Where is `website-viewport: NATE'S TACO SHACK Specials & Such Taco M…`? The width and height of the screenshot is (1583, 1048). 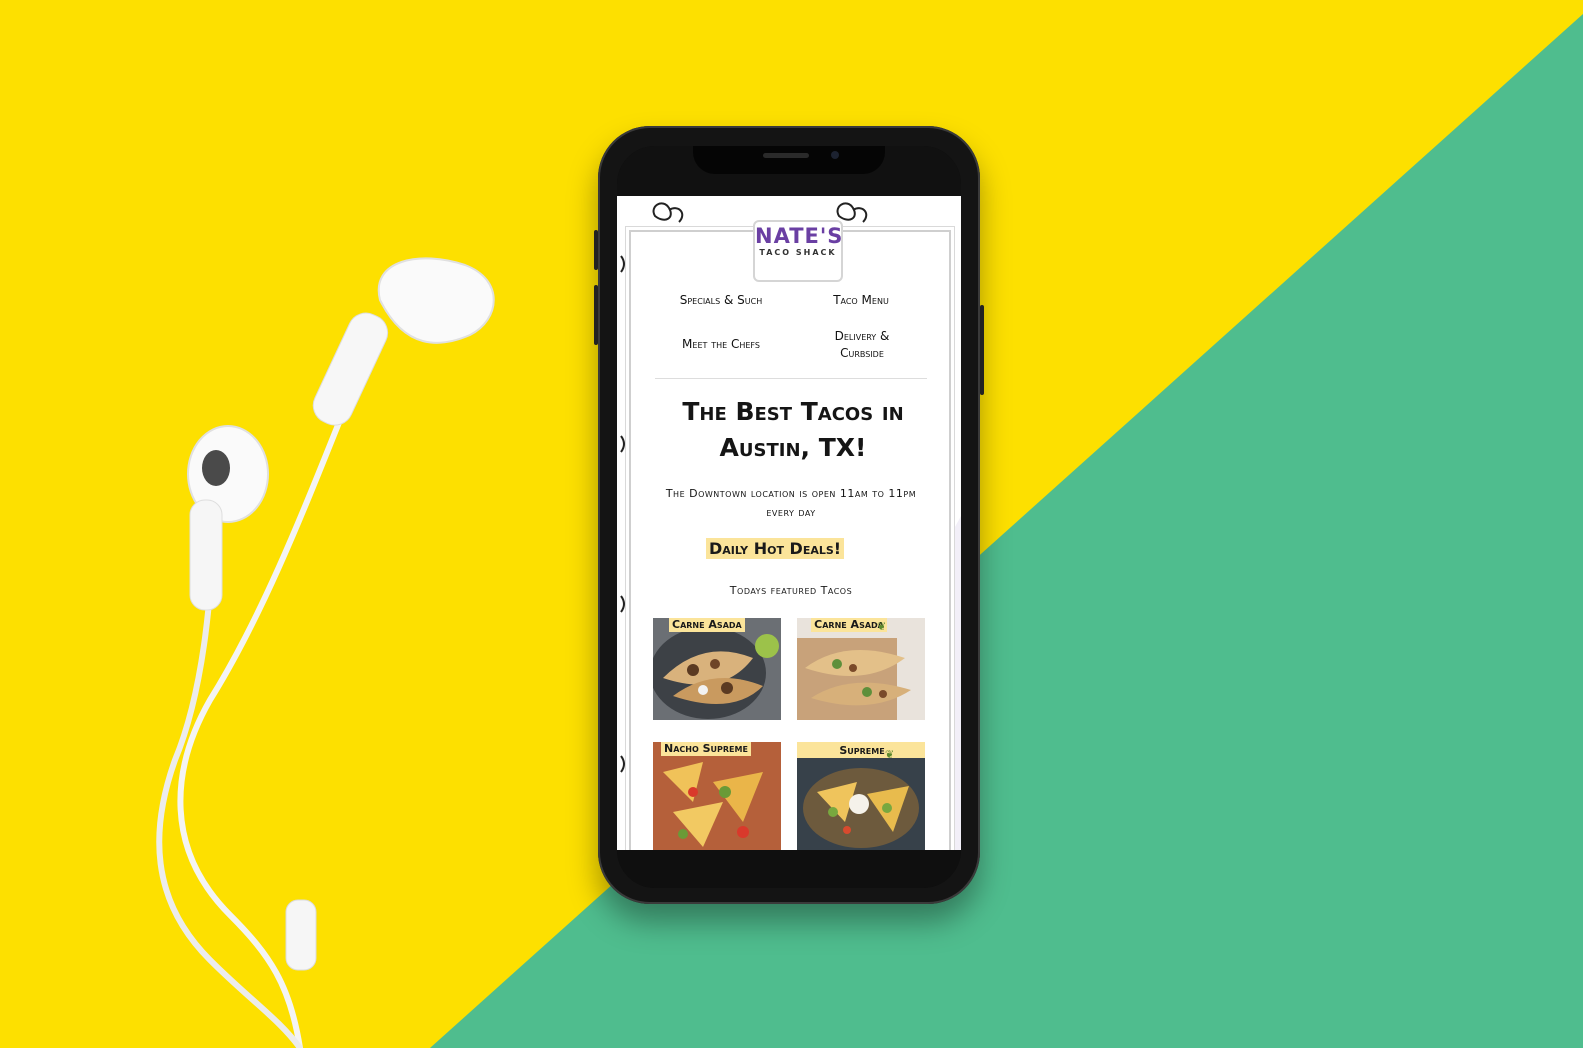 website-viewport: NATE'S TACO SHACK Specials & Such Taco M… is located at coordinates (789, 523).